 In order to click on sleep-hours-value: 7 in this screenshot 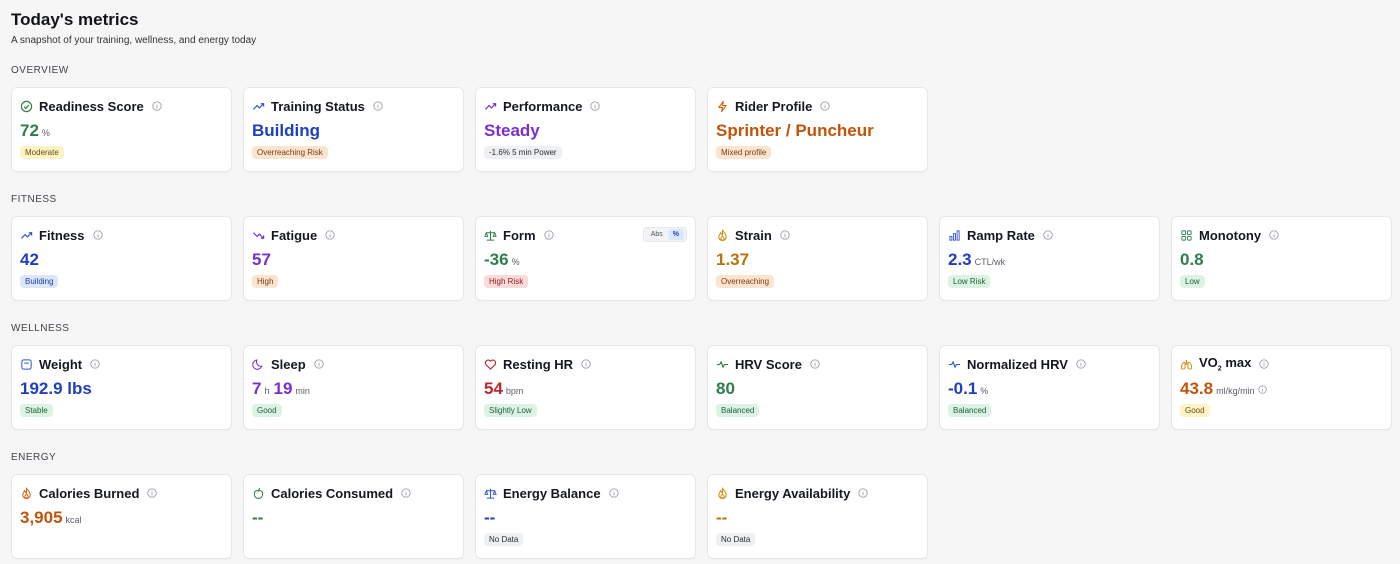, I will do `click(257, 388)`.